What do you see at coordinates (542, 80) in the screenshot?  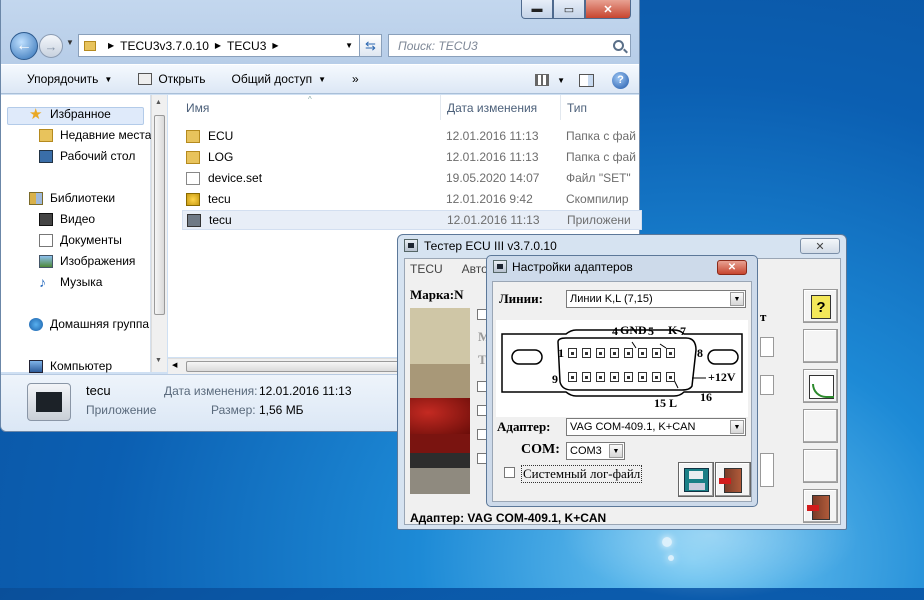 I see `view-options-icon` at bounding box center [542, 80].